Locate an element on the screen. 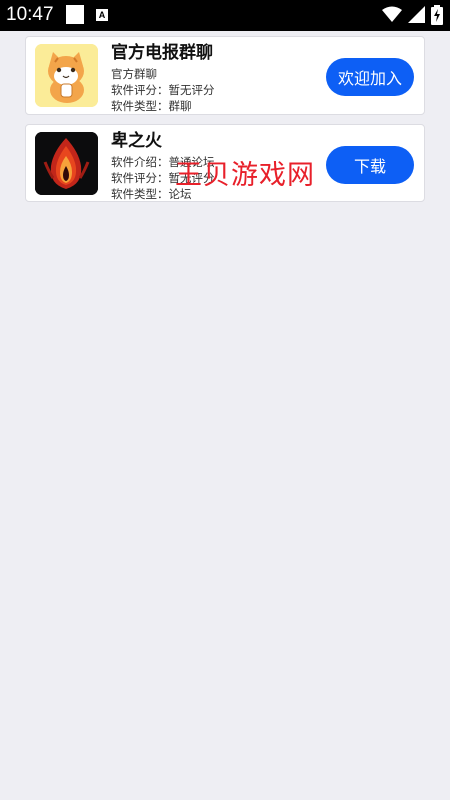 The width and height of the screenshot is (450, 800). orange-cat-icon is located at coordinates (66, 75).